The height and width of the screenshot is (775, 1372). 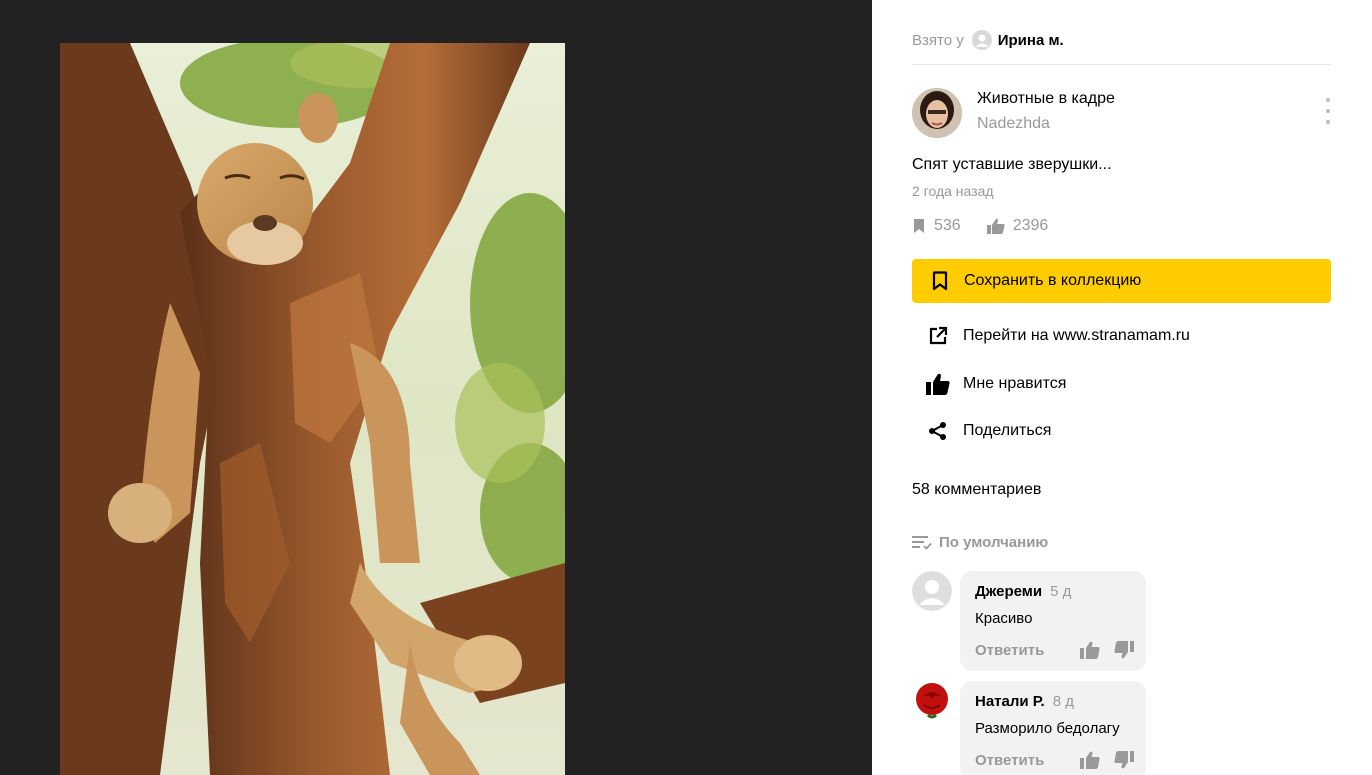 I want to click on saves-stat: 536, so click(x=936, y=226).